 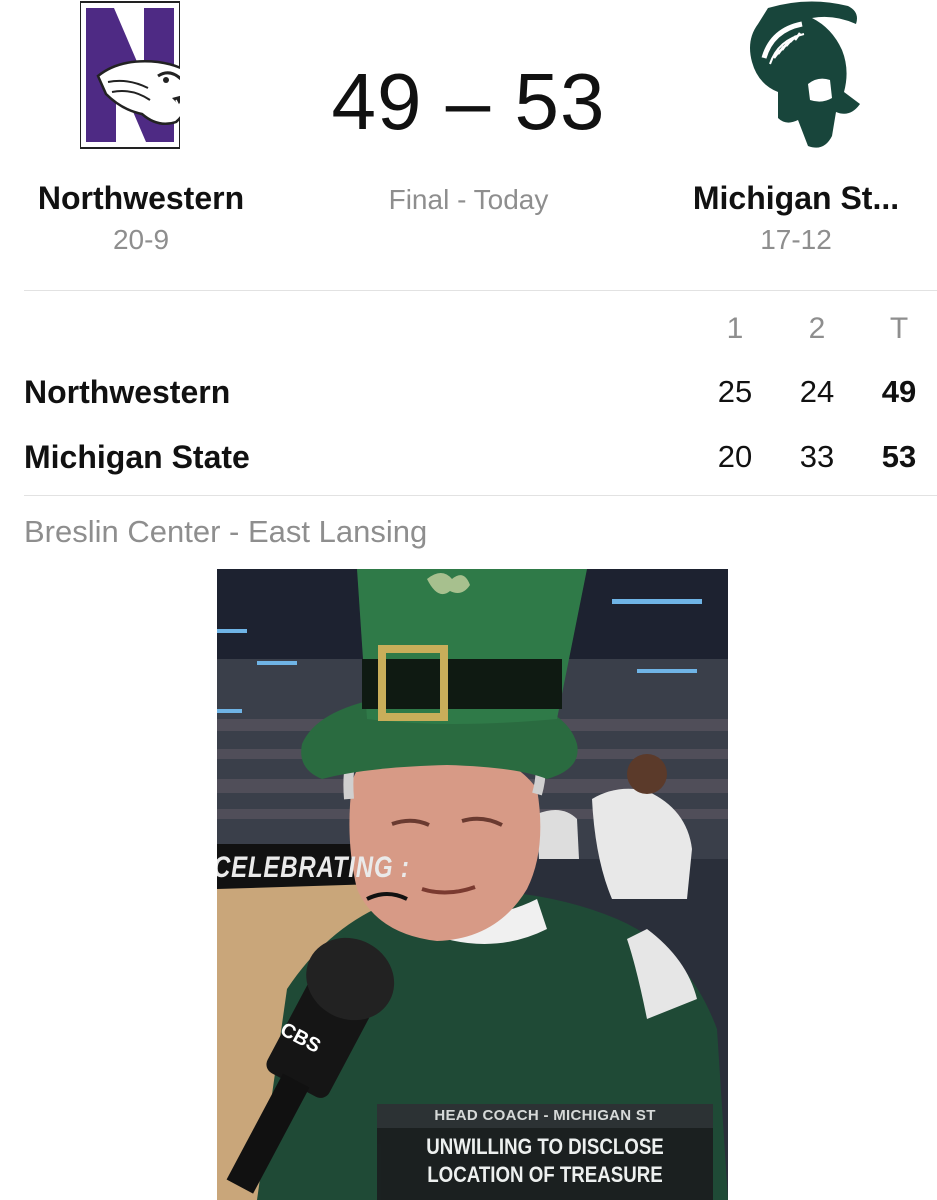 I want to click on linescore-total: 49, so click(x=899, y=391).